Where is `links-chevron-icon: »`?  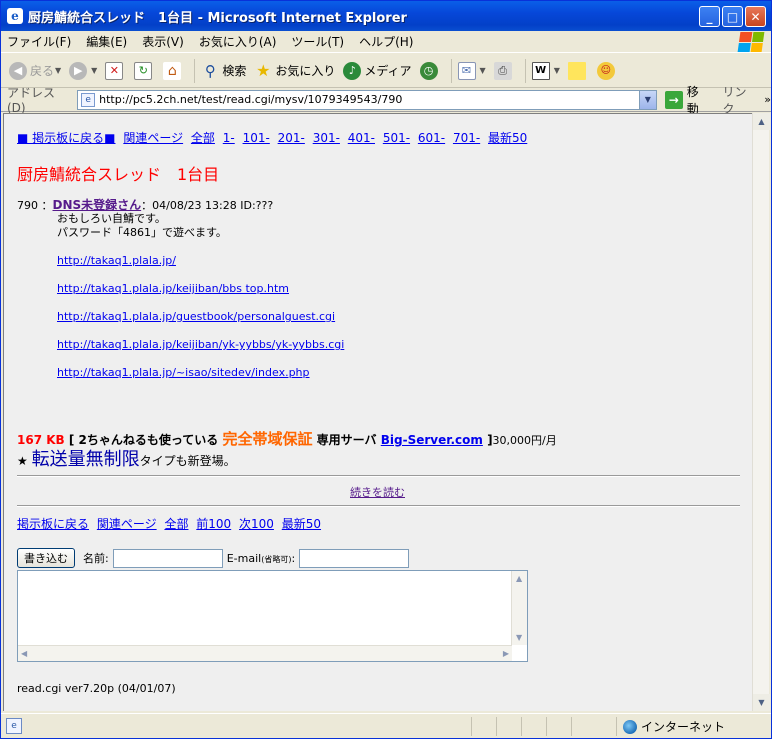
links-chevron-icon: » is located at coordinates (767, 99).